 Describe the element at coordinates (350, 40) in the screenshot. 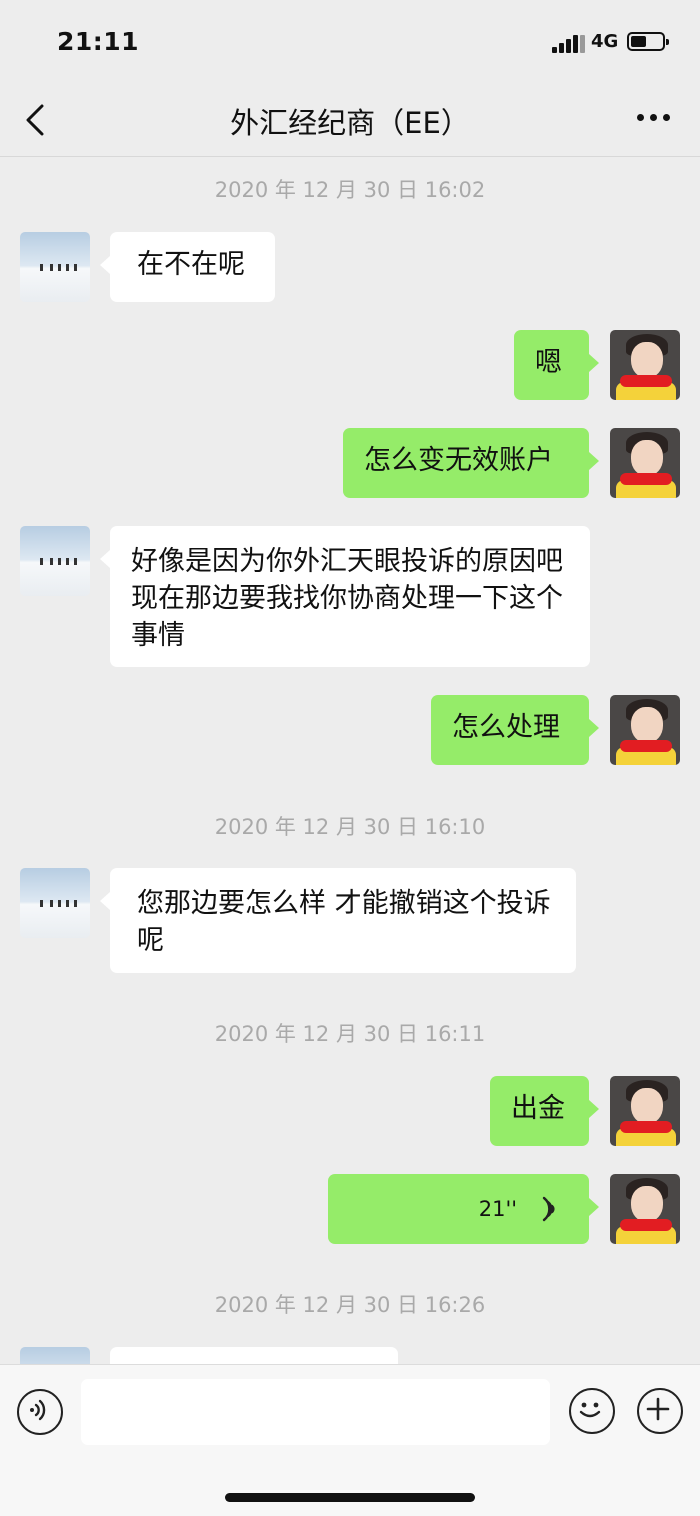

I see `status-bar: 21:11 4G` at that location.